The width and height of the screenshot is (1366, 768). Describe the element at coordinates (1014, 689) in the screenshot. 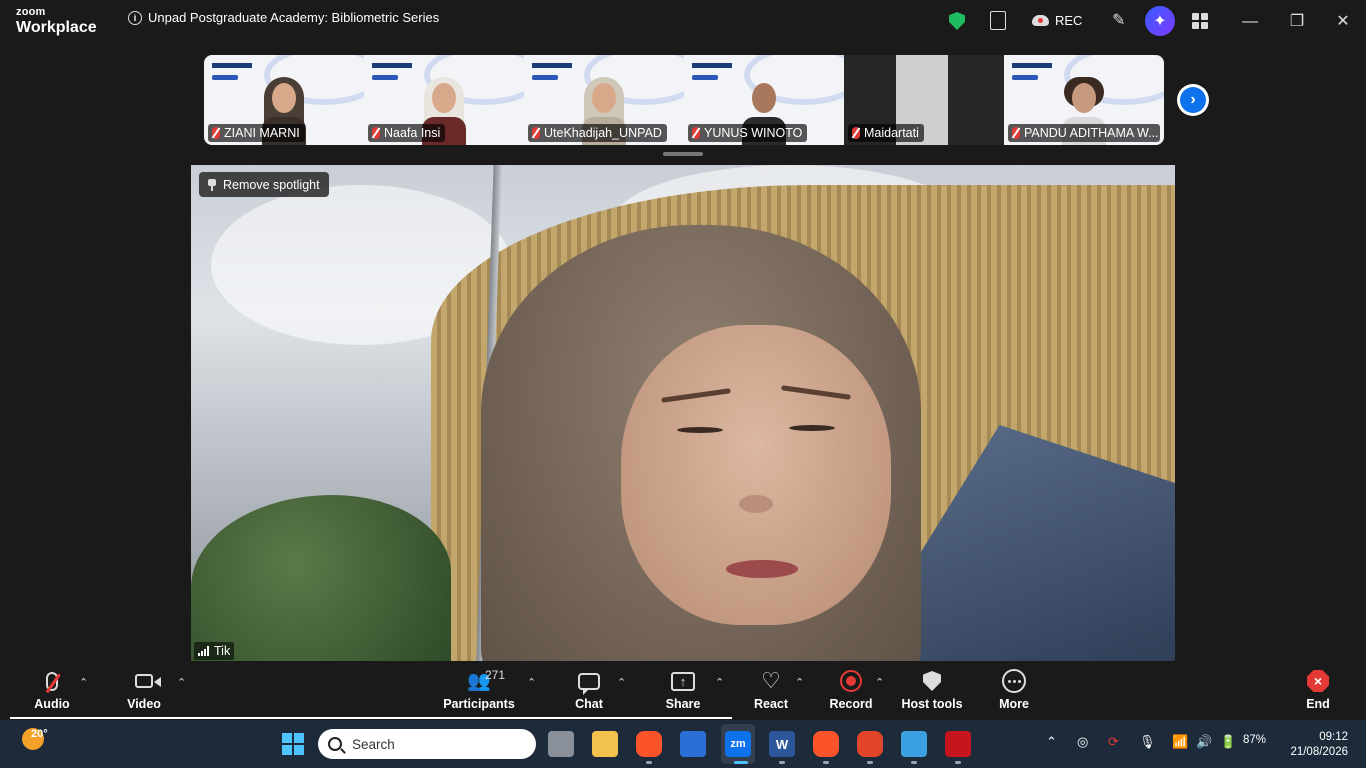

I see `more-button: More` at that location.